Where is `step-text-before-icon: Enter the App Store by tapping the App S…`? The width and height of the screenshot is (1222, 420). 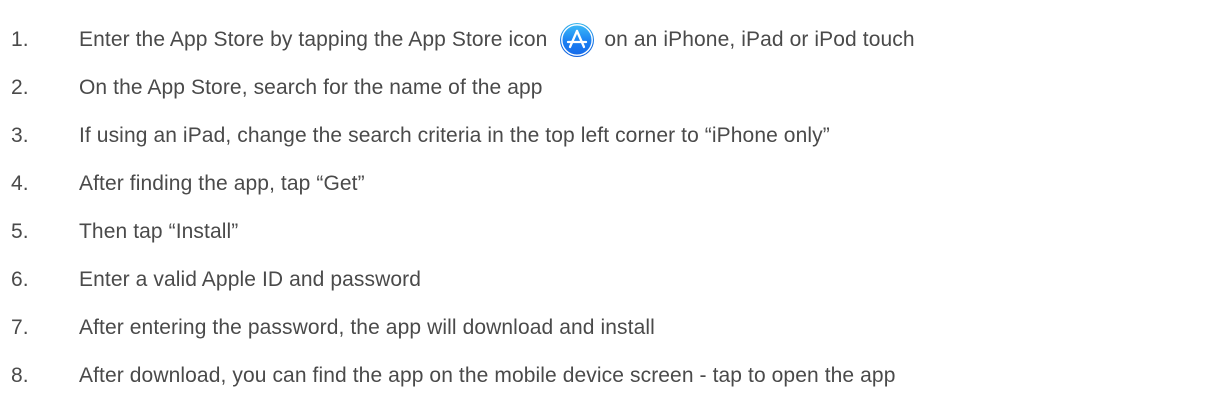 step-text-before-icon: Enter the App Store by tapping the App S… is located at coordinates (313, 39).